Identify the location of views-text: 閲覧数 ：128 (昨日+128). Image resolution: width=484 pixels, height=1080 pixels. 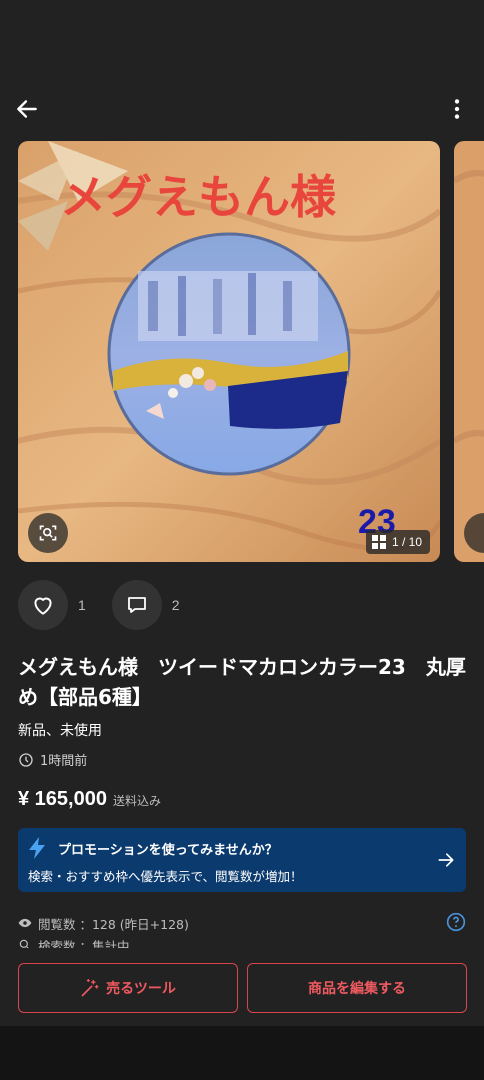
(113, 924).